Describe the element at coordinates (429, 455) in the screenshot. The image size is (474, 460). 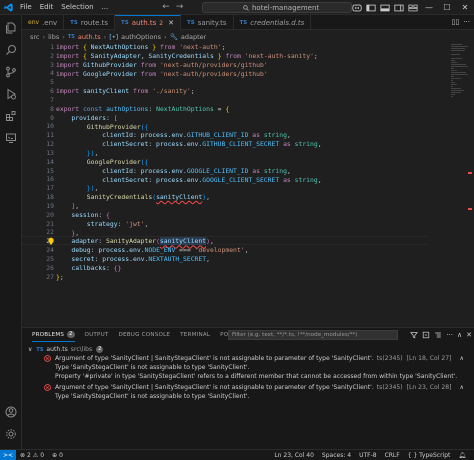
I see `language-mode: { } TypeScript` at that location.